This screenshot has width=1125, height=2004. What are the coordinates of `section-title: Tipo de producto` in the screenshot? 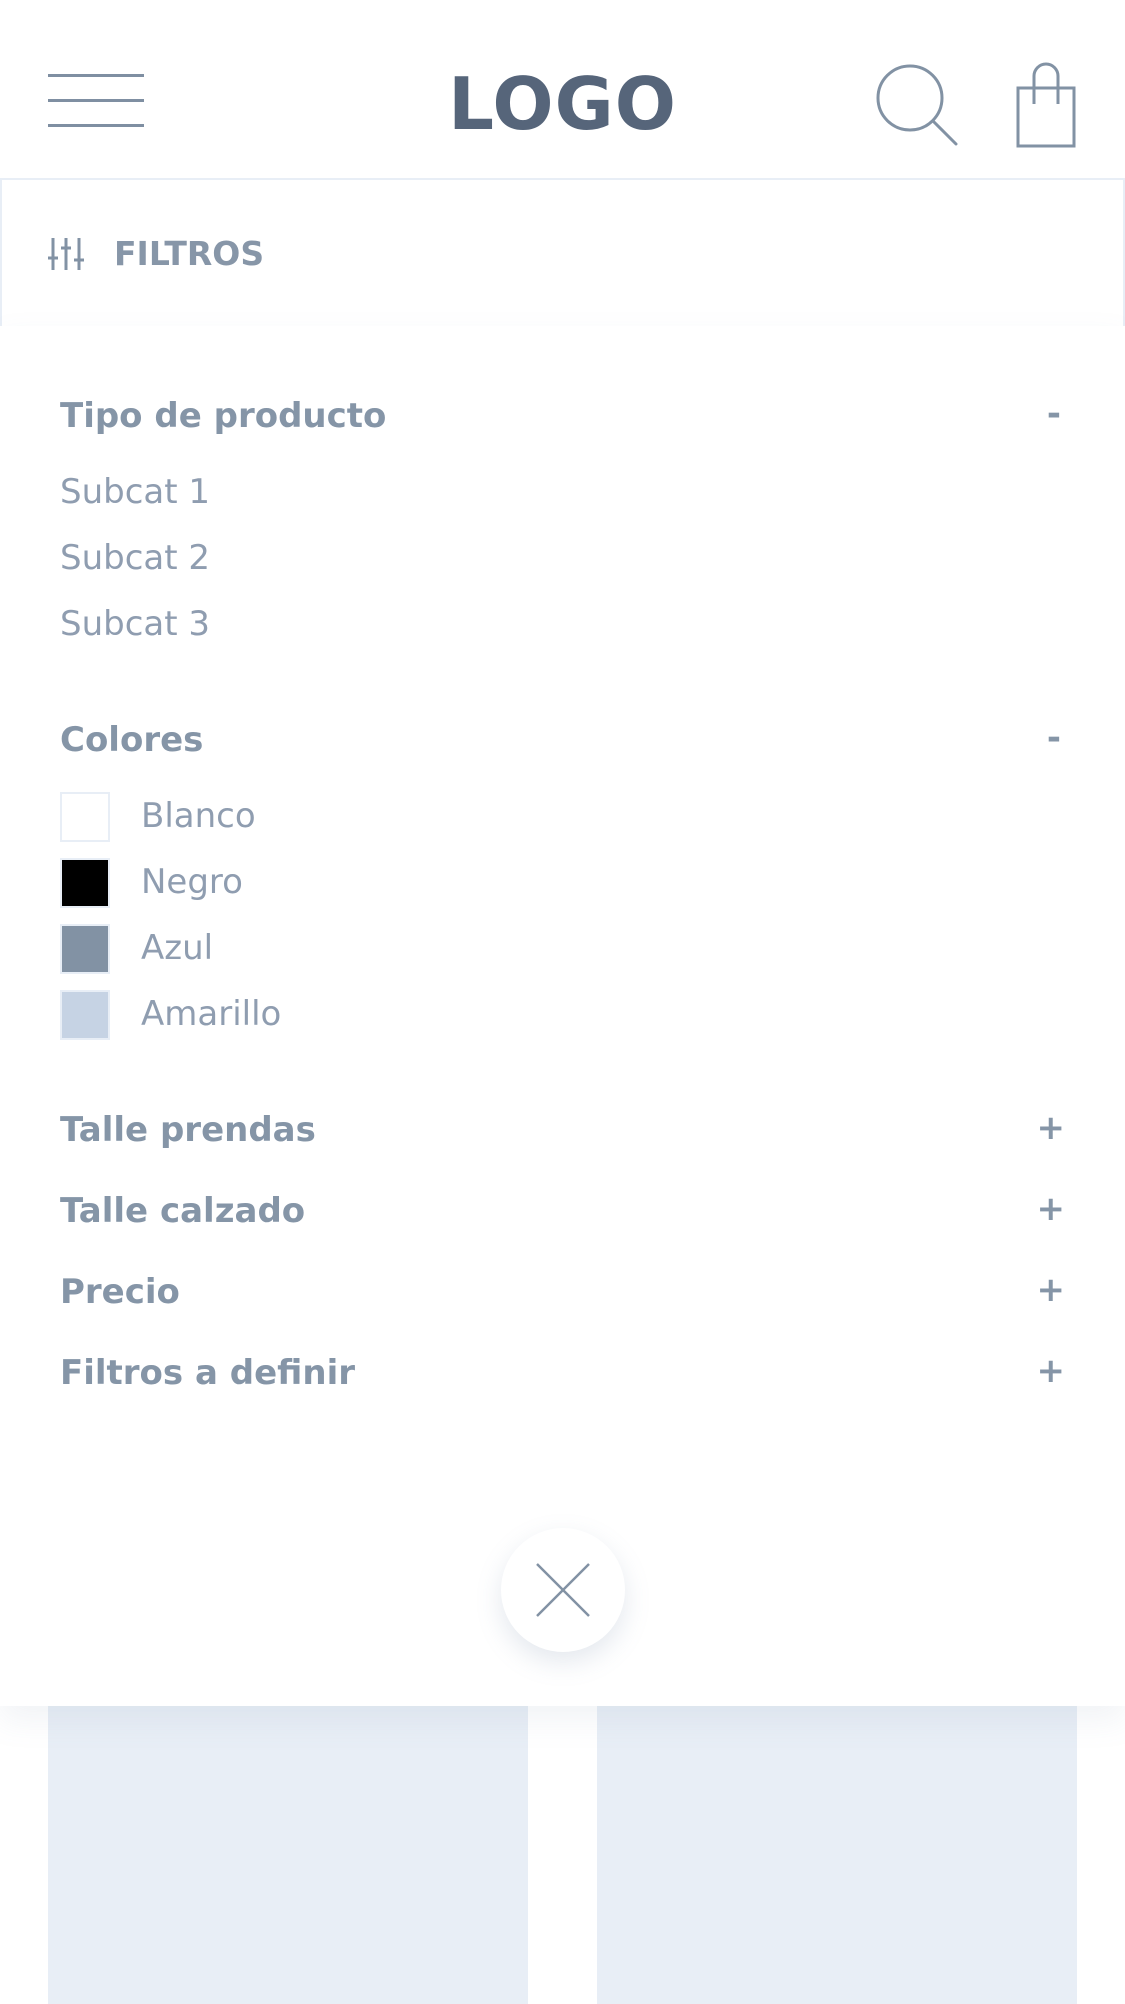 It's located at (223, 416).